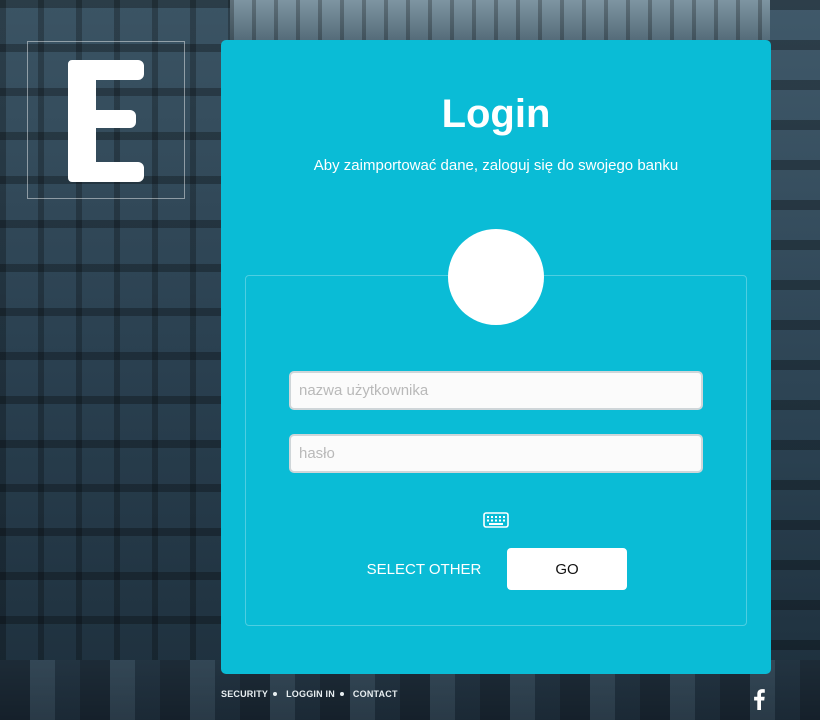 The height and width of the screenshot is (720, 820). I want to click on go-button: GO, so click(567, 569).